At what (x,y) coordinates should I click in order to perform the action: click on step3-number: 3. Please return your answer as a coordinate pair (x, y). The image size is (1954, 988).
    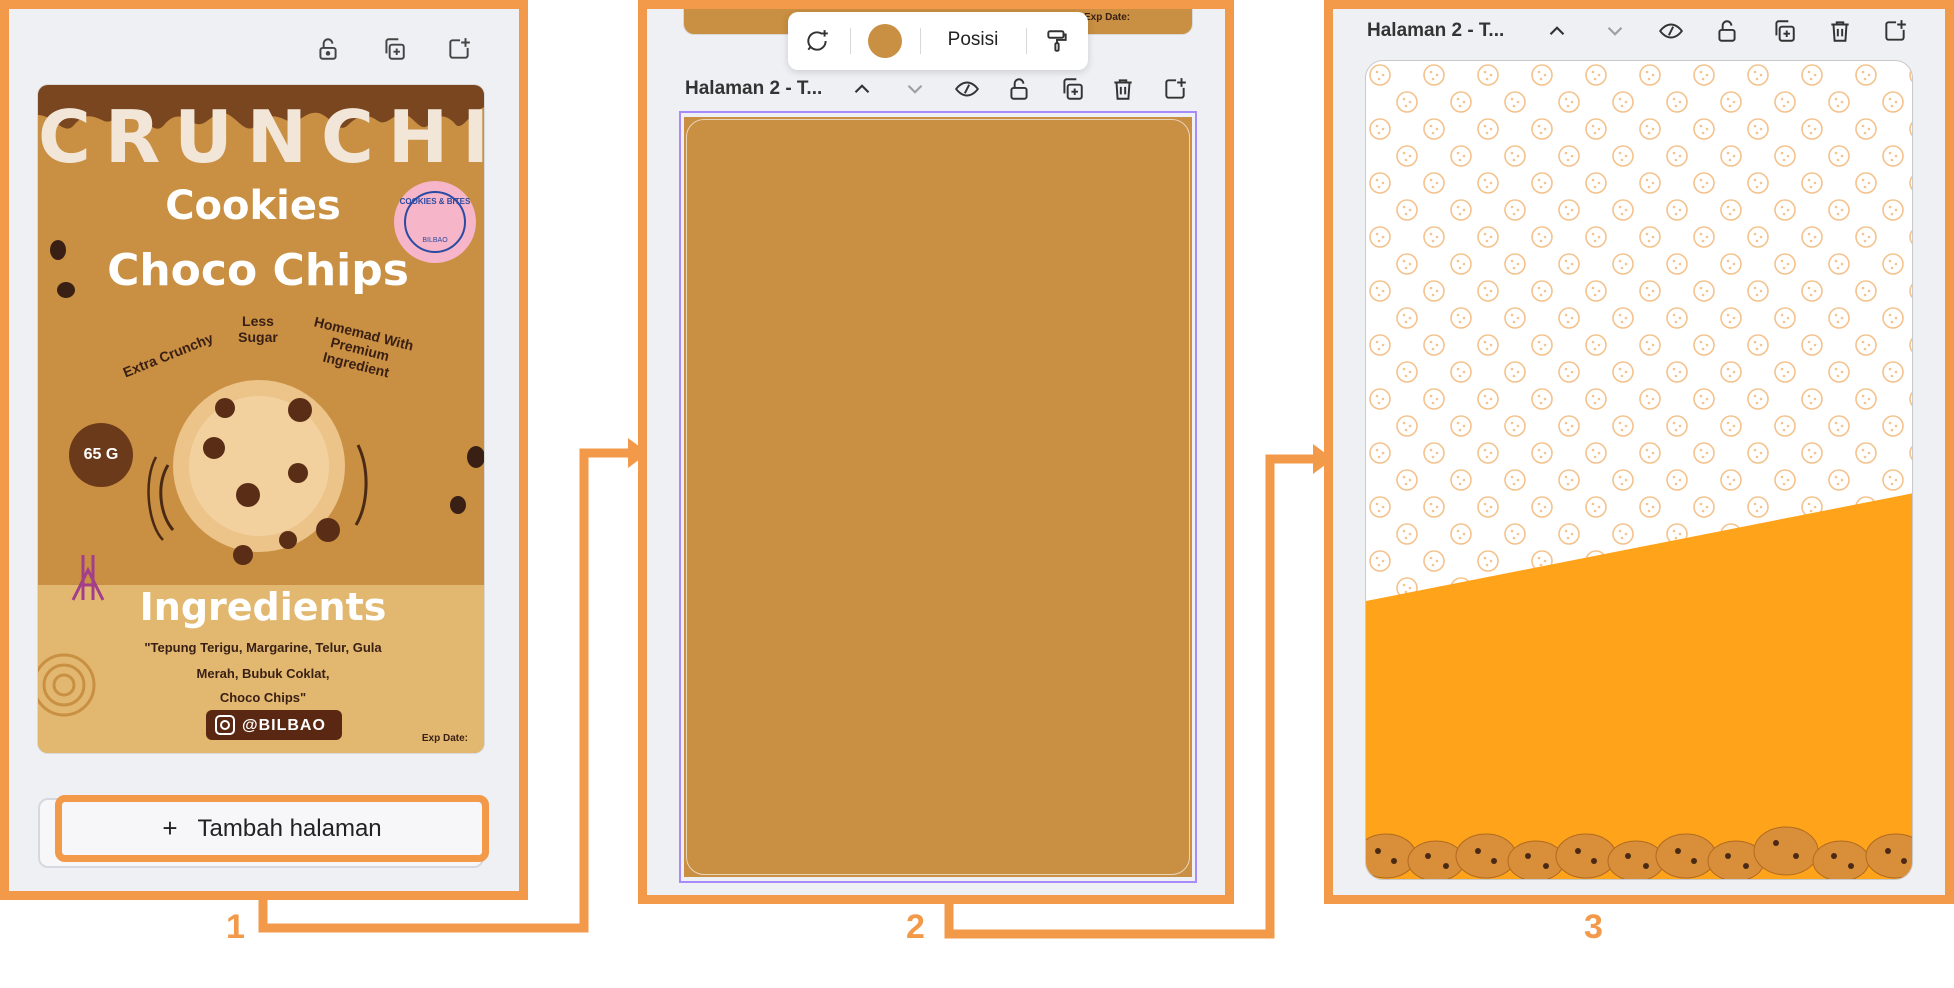
    Looking at the image, I should click on (1593, 927).